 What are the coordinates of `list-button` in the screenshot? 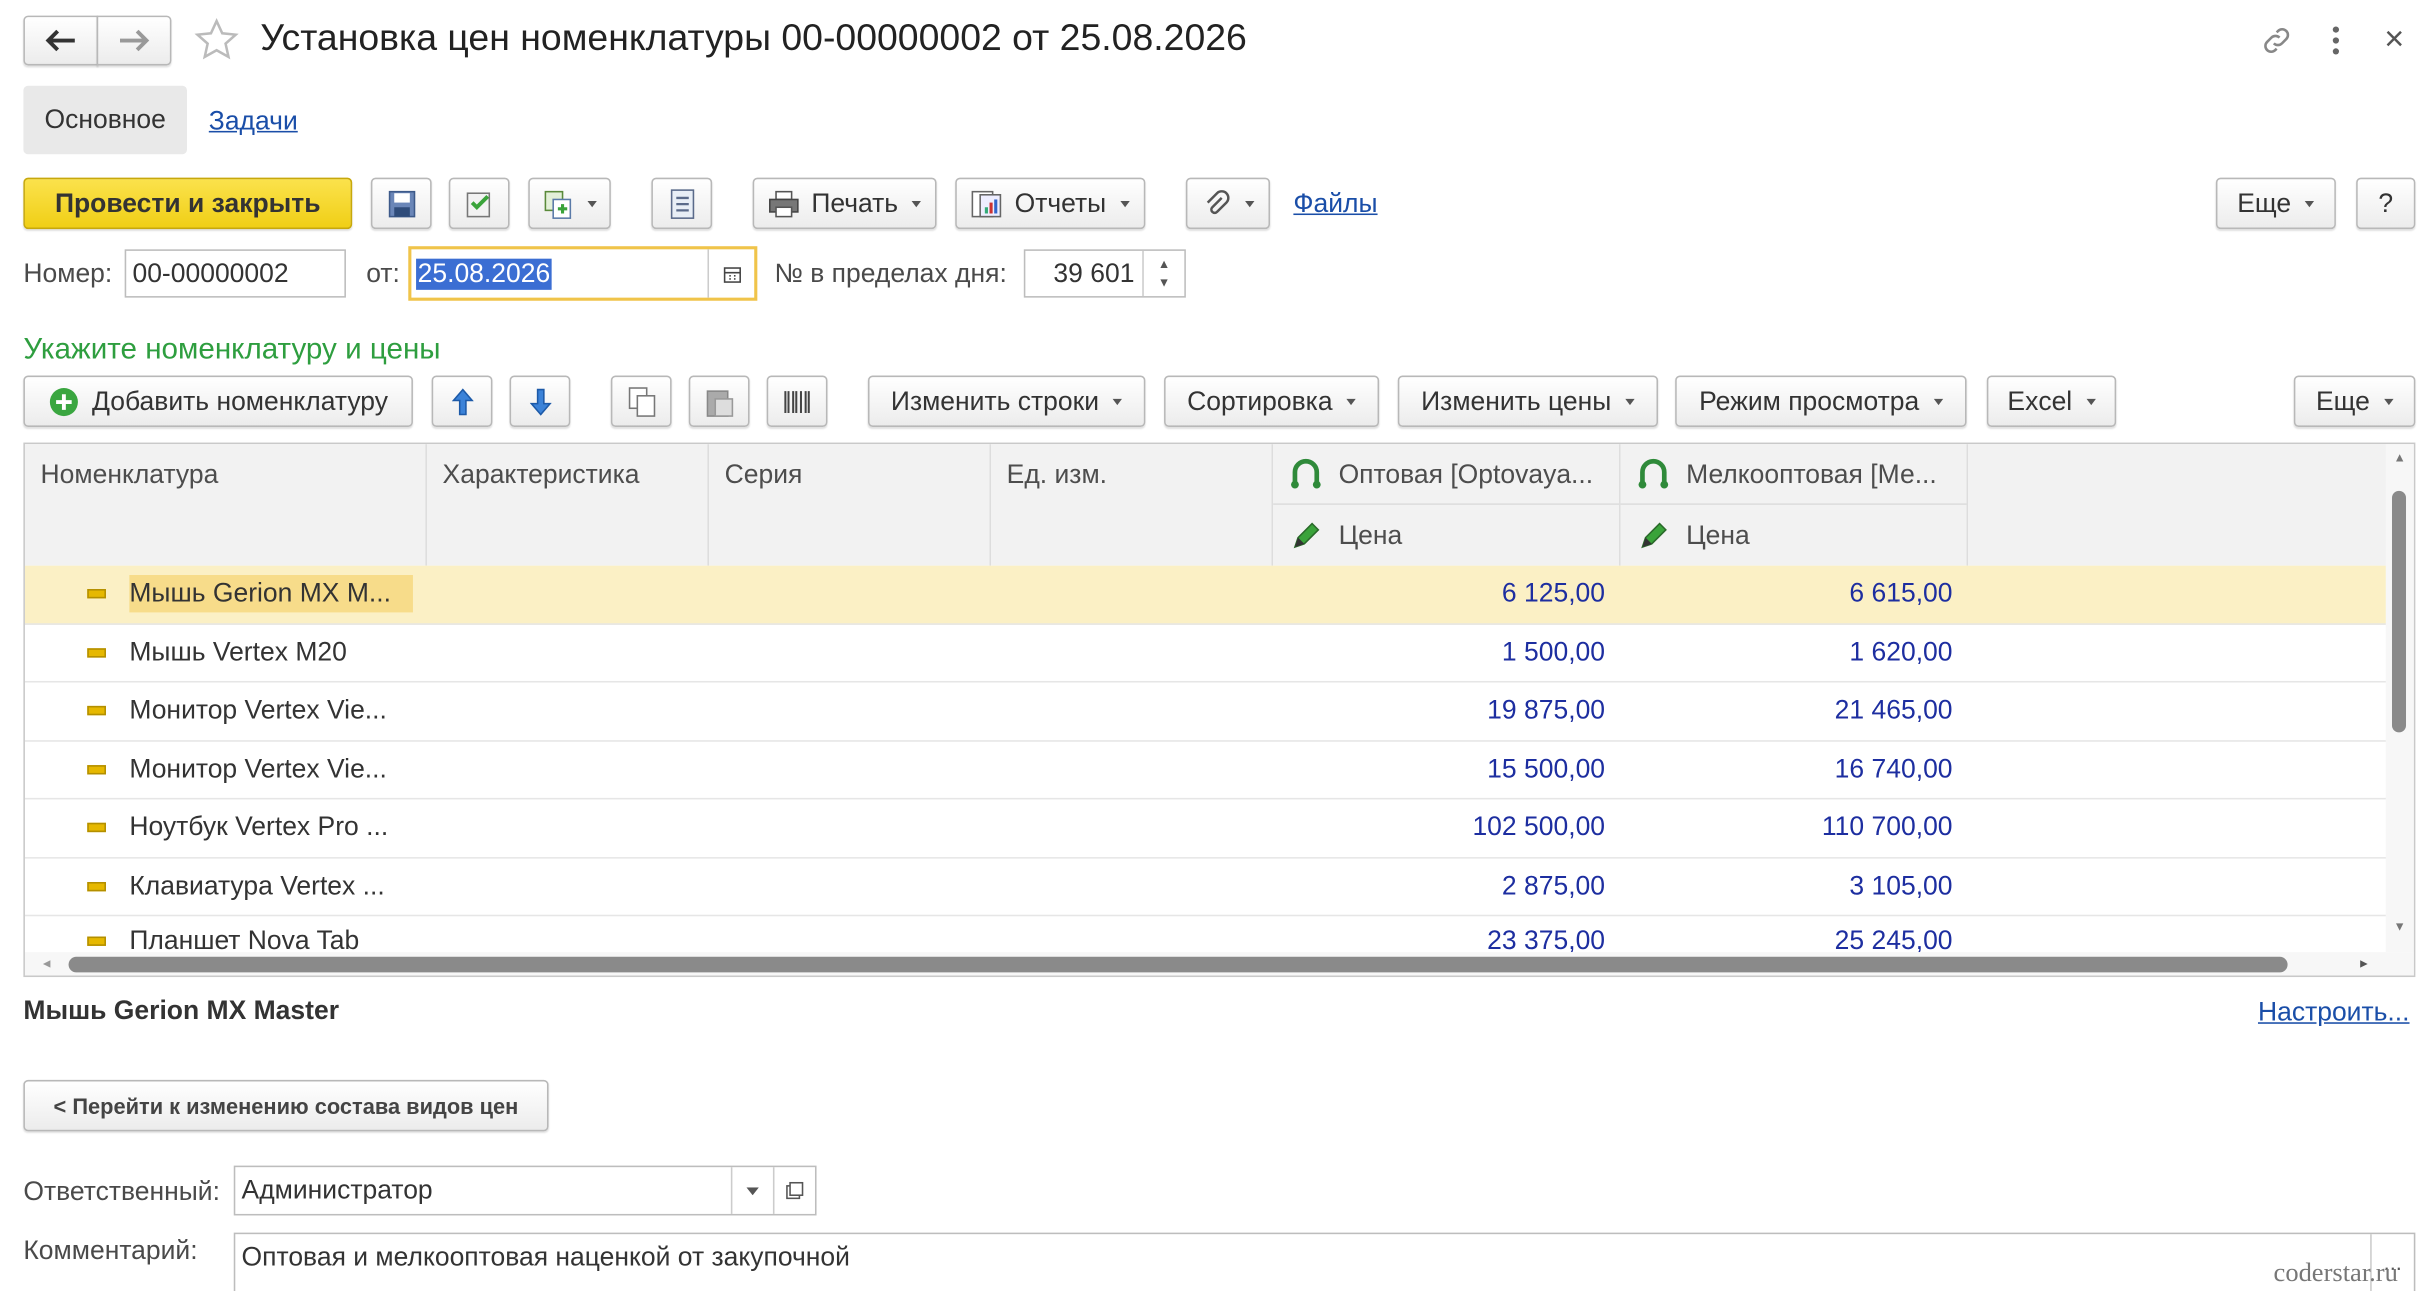 It's located at (682, 203).